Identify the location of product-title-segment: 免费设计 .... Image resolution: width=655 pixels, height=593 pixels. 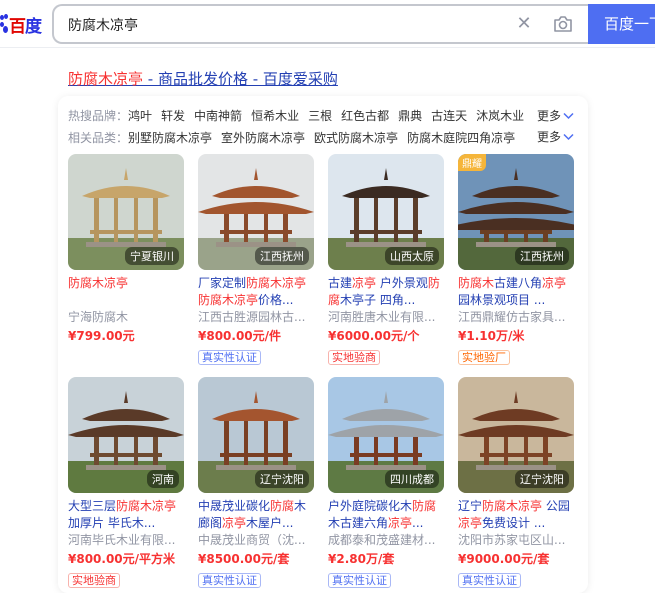
(514, 523).